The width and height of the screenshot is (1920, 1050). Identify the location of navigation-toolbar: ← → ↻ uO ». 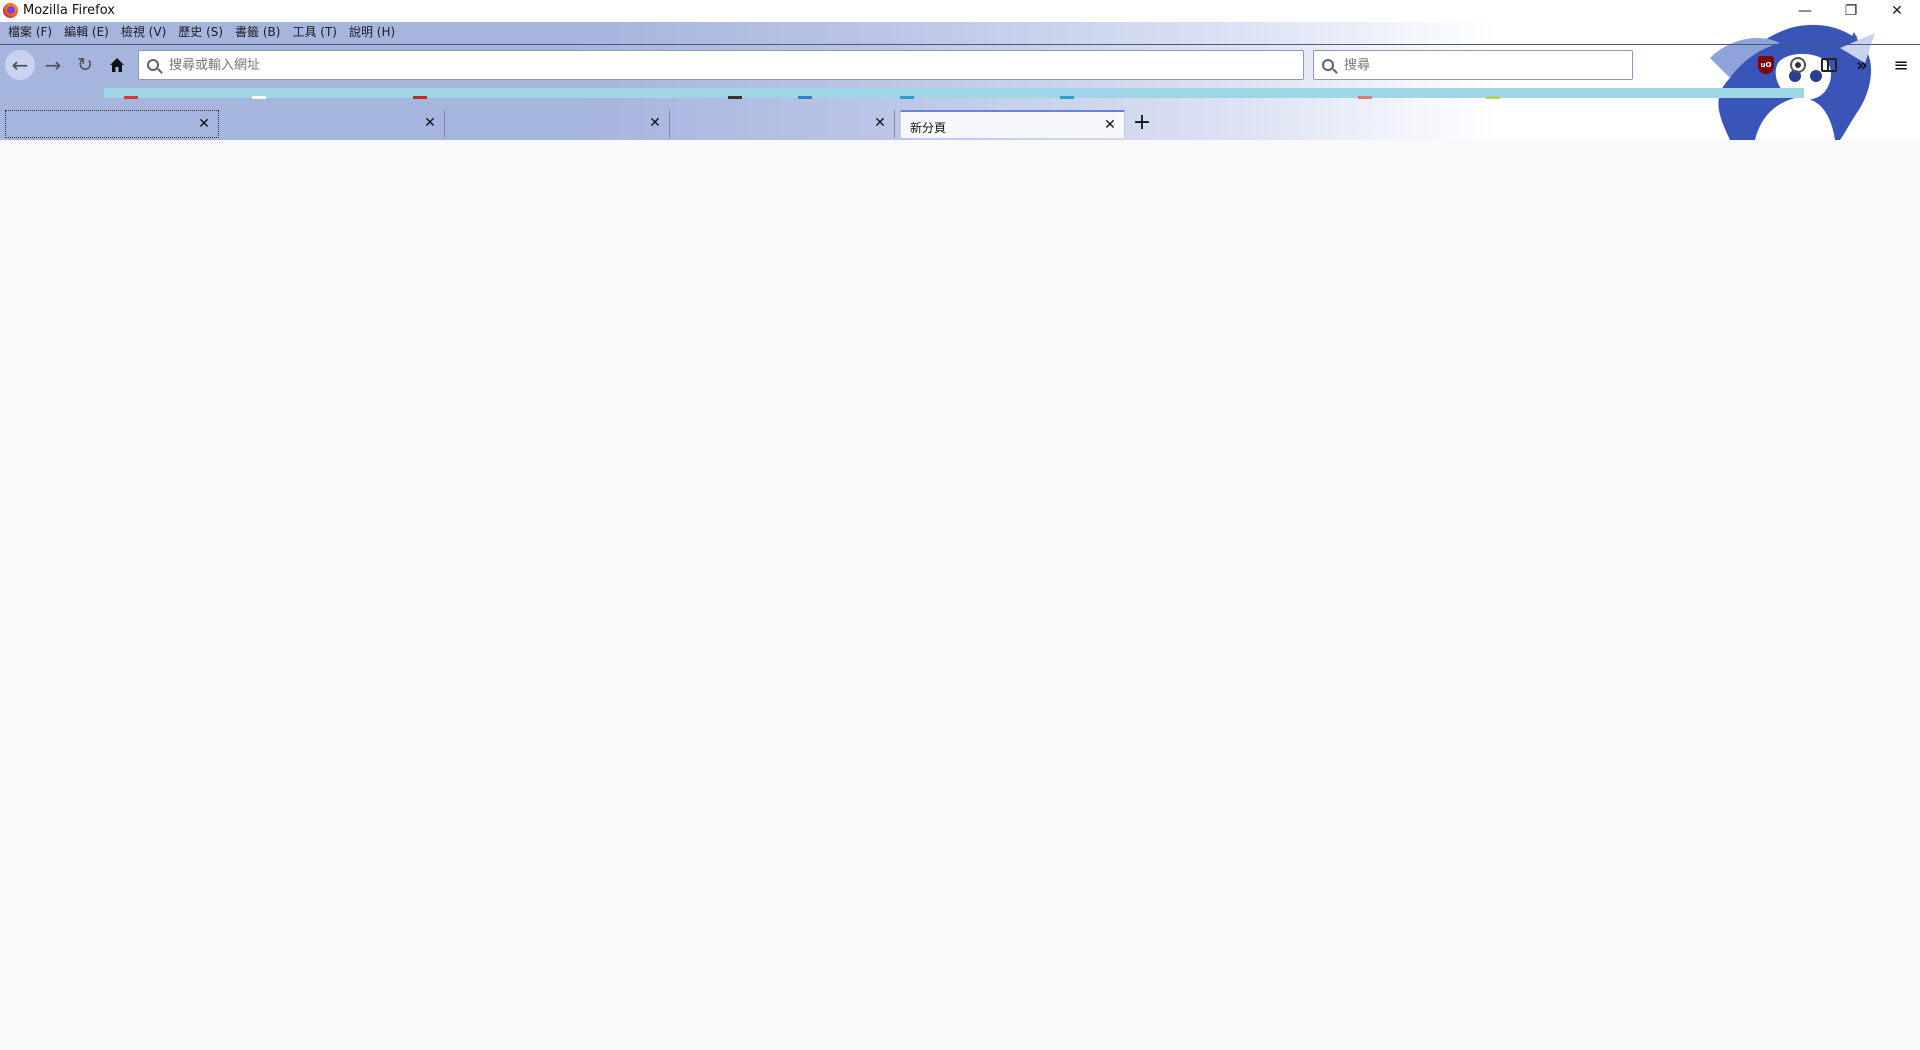
(960, 64).